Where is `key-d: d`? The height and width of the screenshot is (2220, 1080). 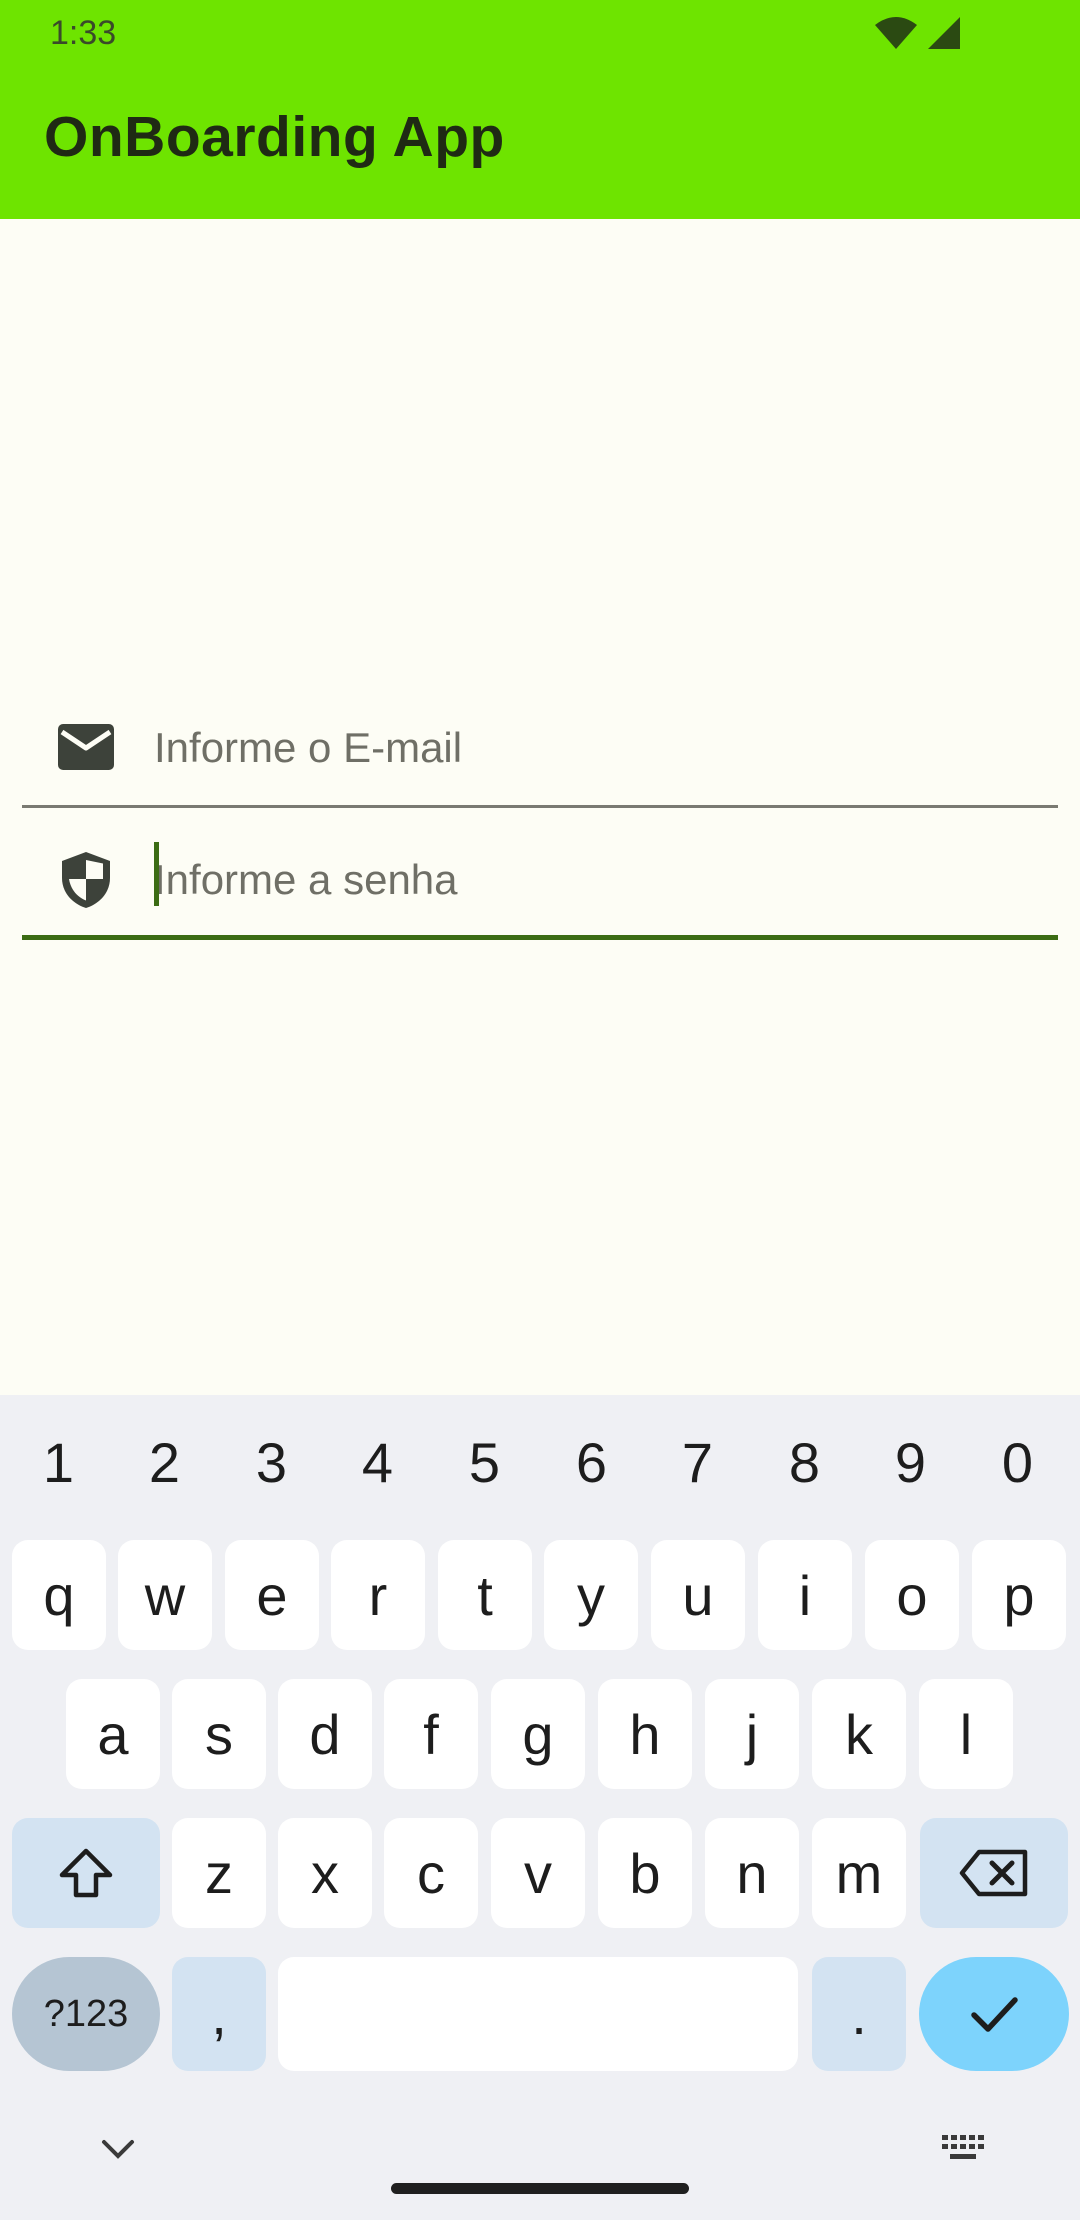 key-d: d is located at coordinates (325, 1734).